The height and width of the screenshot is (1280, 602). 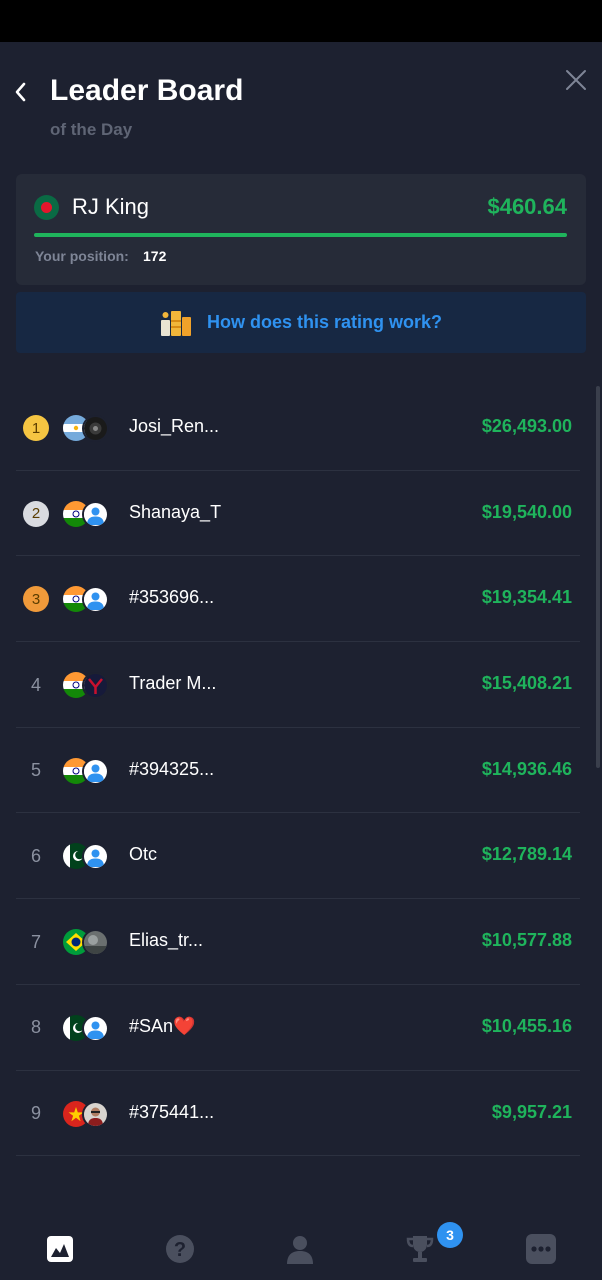 I want to click on page-title: Leader Board, so click(x=147, y=90).